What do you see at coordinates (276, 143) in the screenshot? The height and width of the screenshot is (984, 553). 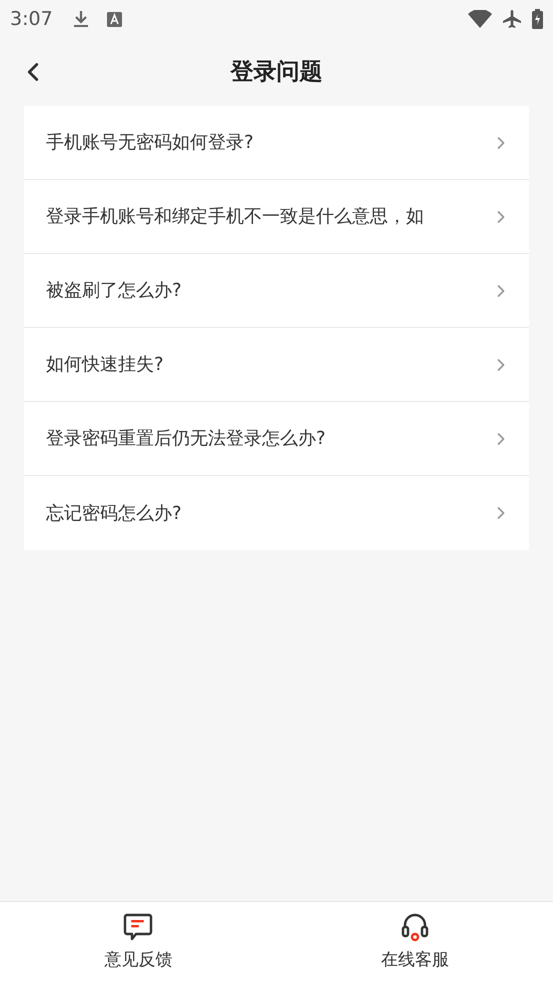 I see `question-item: 手机账号无密码如何登录?` at bounding box center [276, 143].